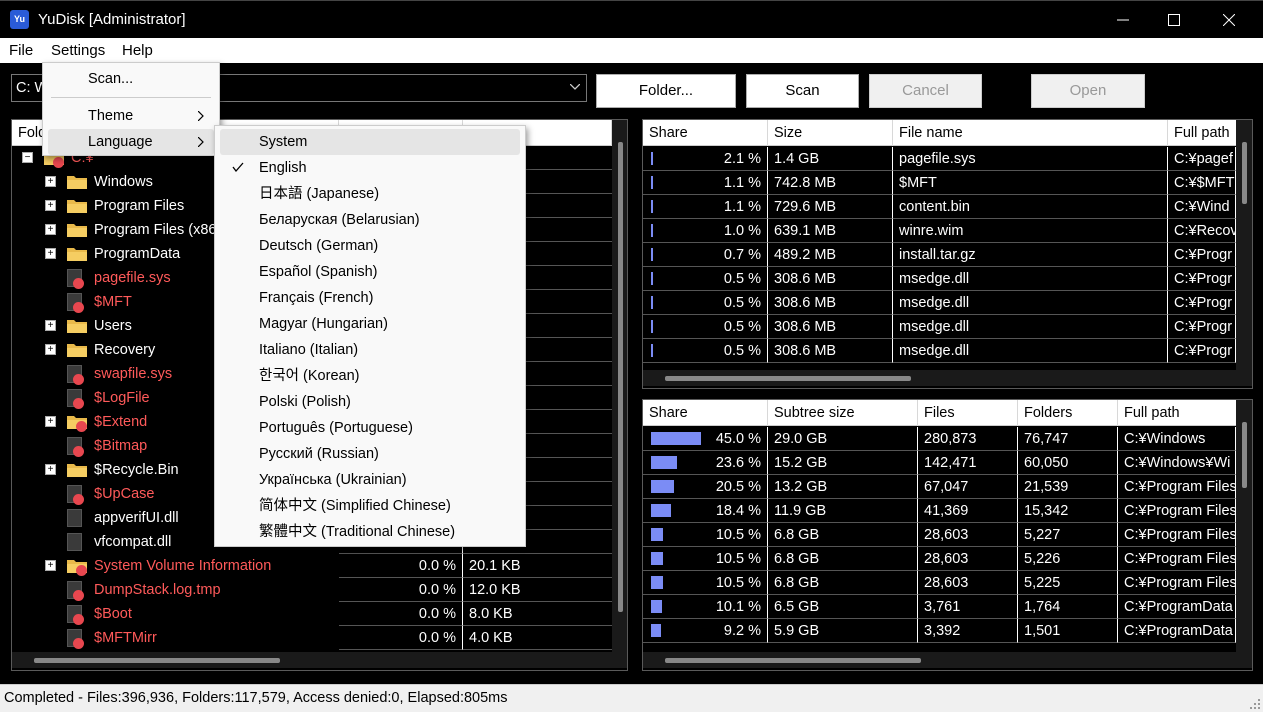 This screenshot has height=712, width=1263. What do you see at coordinates (947, 660) in the screenshot?
I see `folders-horizontal-scrollbar` at bounding box center [947, 660].